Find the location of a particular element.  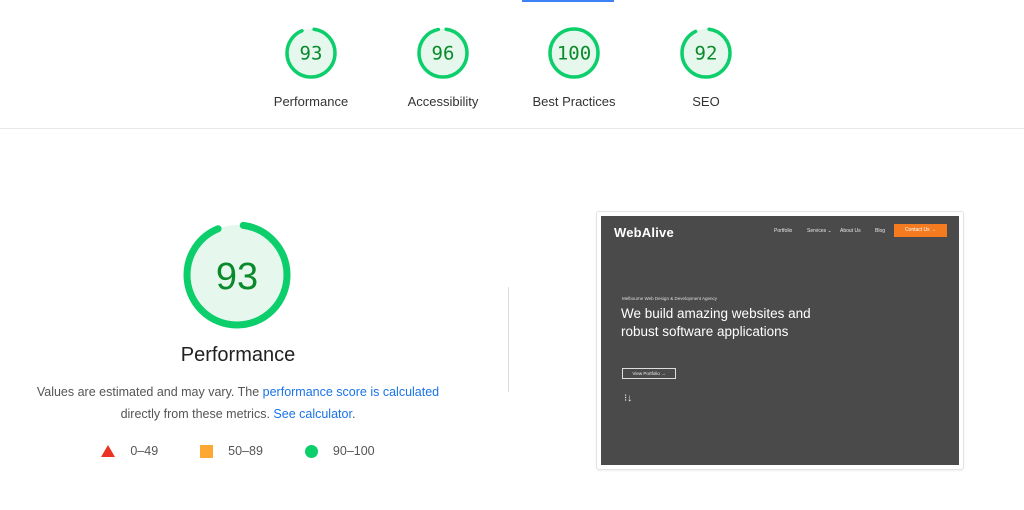

gauge-score: 100 is located at coordinates (574, 54).